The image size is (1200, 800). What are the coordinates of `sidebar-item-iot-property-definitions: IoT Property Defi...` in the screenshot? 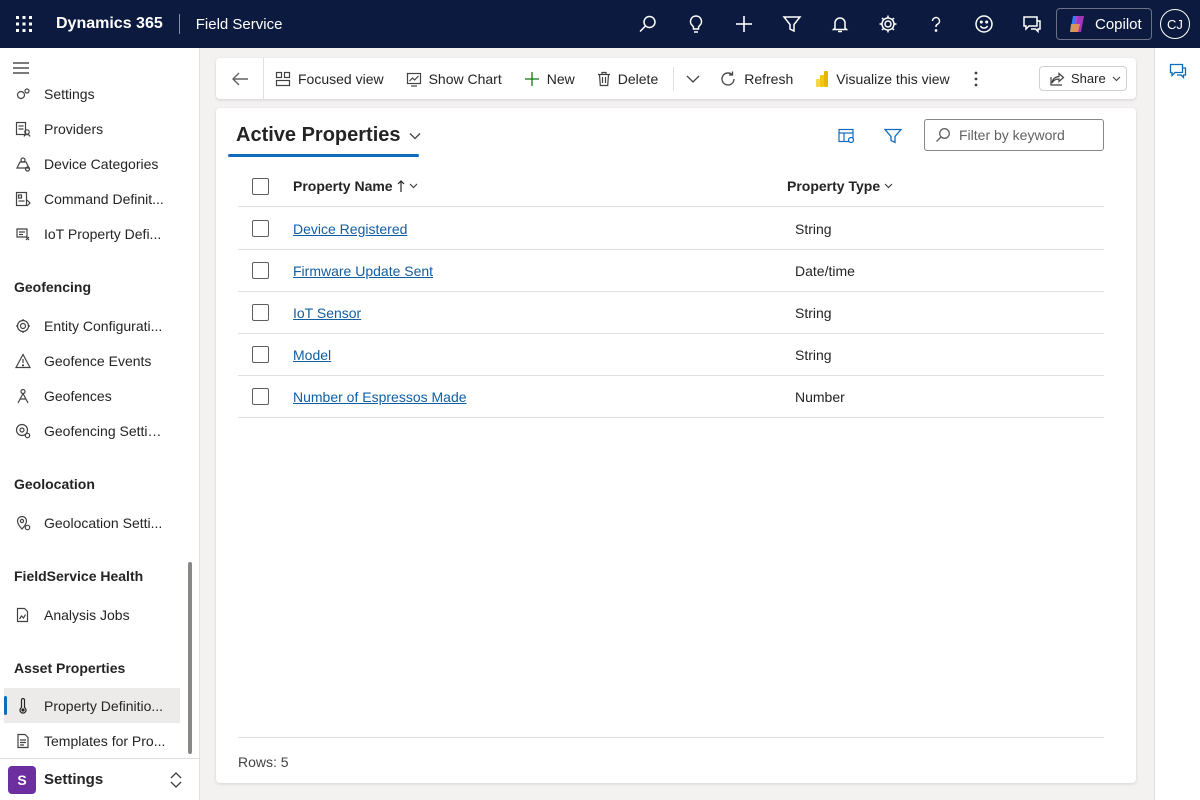 It's located at (92, 233).